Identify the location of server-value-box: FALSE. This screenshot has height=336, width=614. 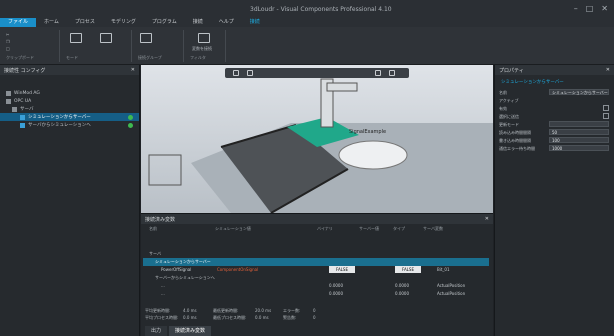
(408, 269).